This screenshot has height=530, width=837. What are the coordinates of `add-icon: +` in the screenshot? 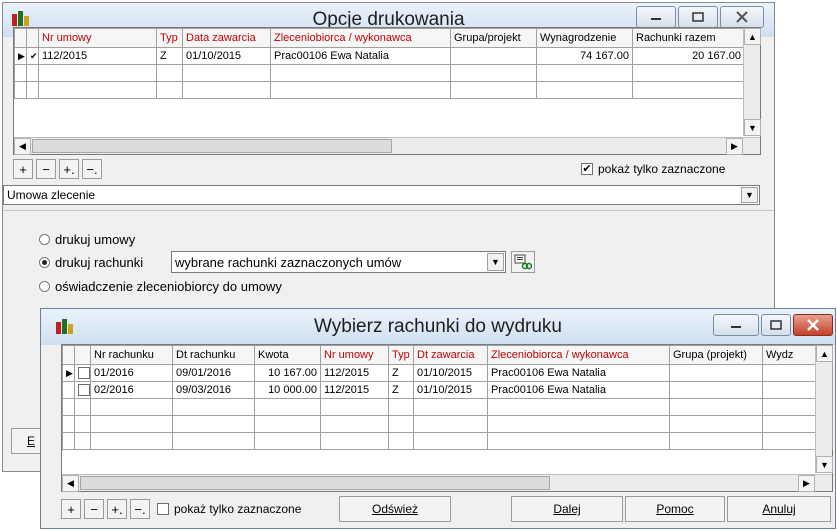 It's located at (23, 169).